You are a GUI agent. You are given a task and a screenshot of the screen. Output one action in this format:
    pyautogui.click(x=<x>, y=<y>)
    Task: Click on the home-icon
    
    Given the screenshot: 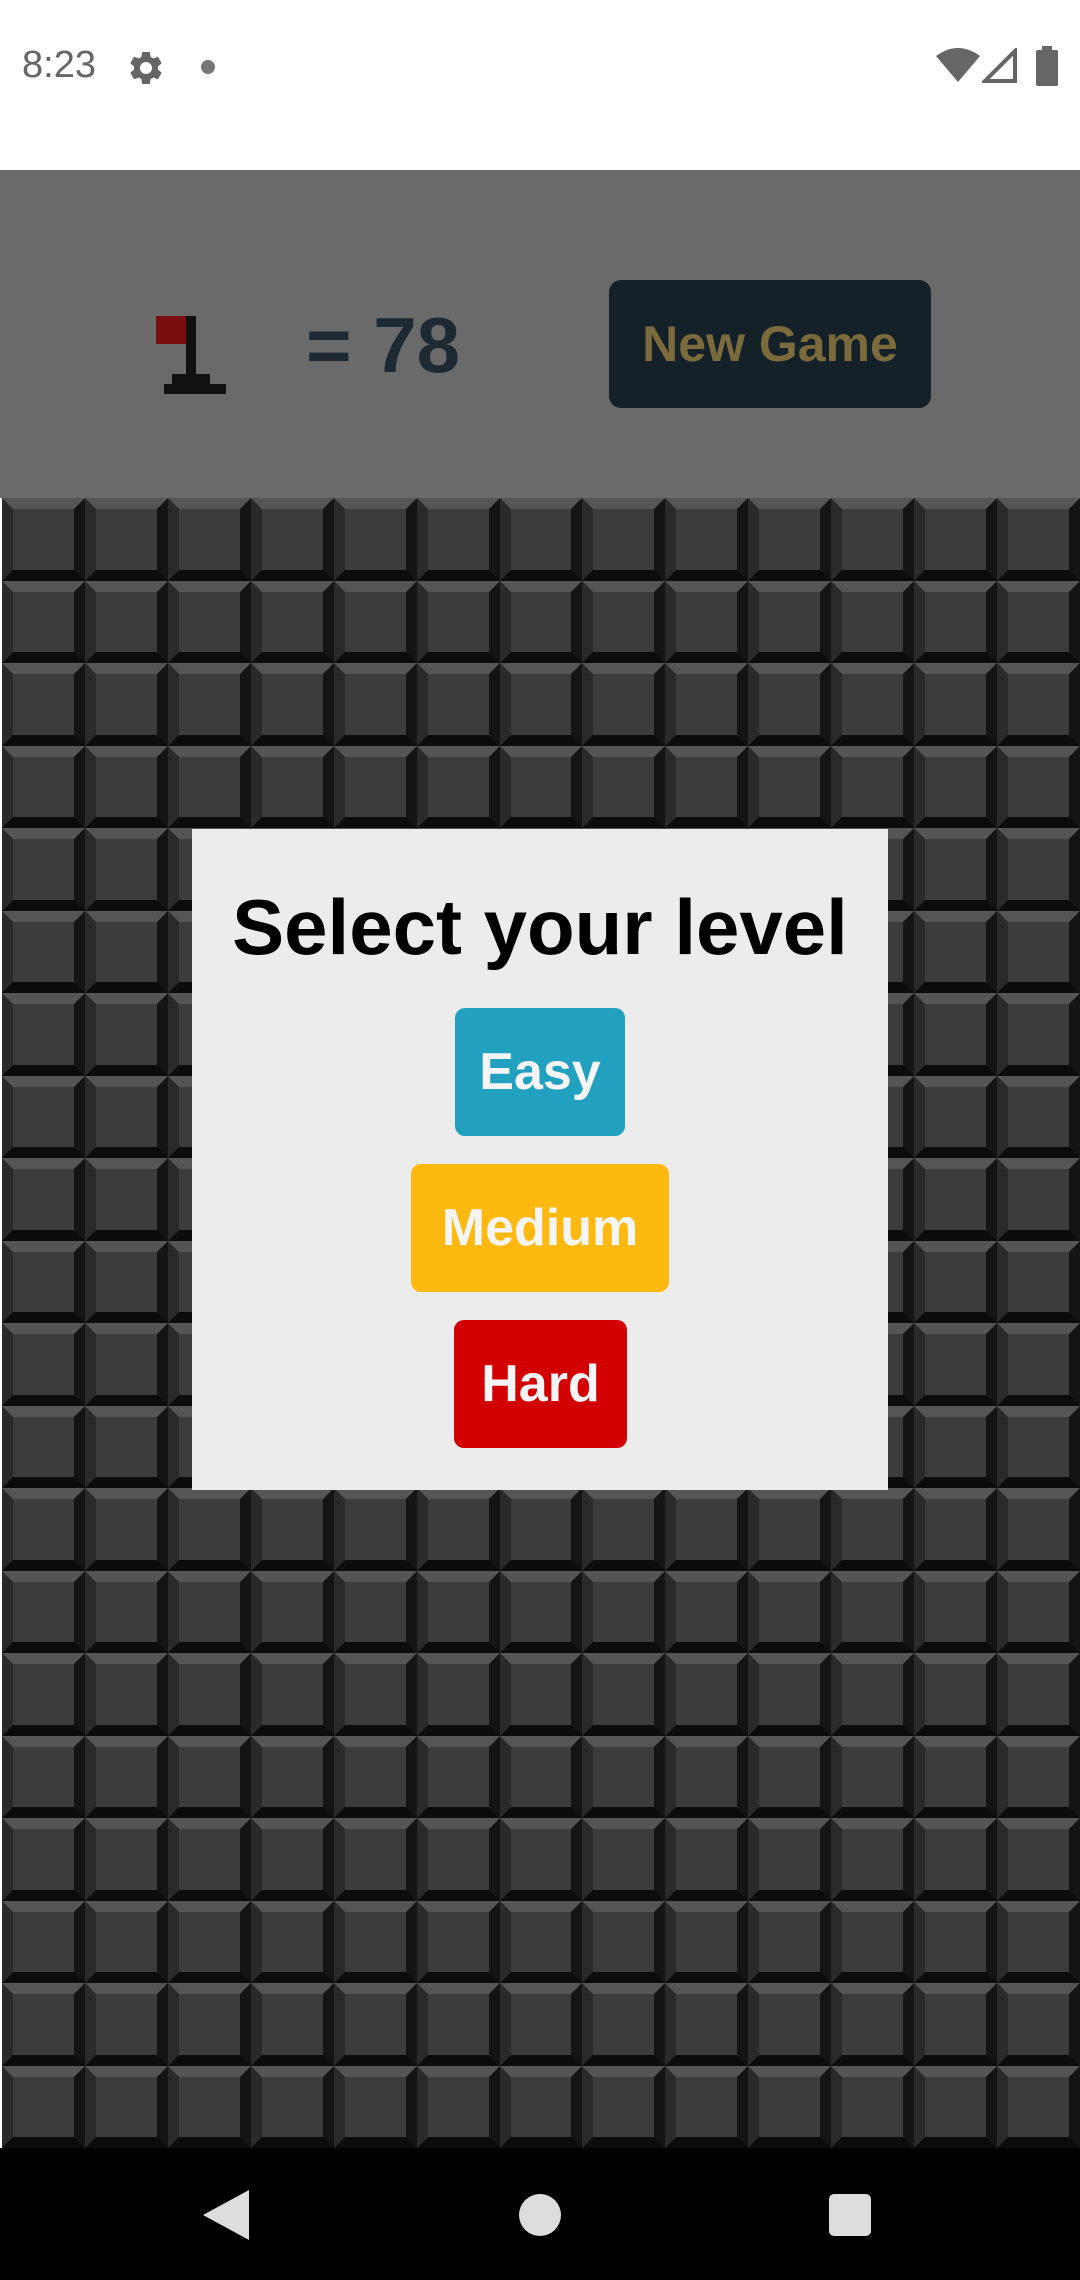 What is the action you would take?
    pyautogui.click(x=540, y=2215)
    